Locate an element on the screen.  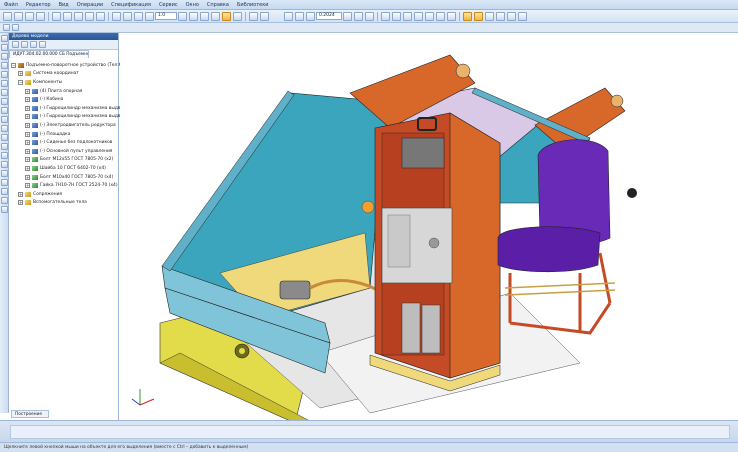
specification-panel-icon is located at coordinates (4, 92).